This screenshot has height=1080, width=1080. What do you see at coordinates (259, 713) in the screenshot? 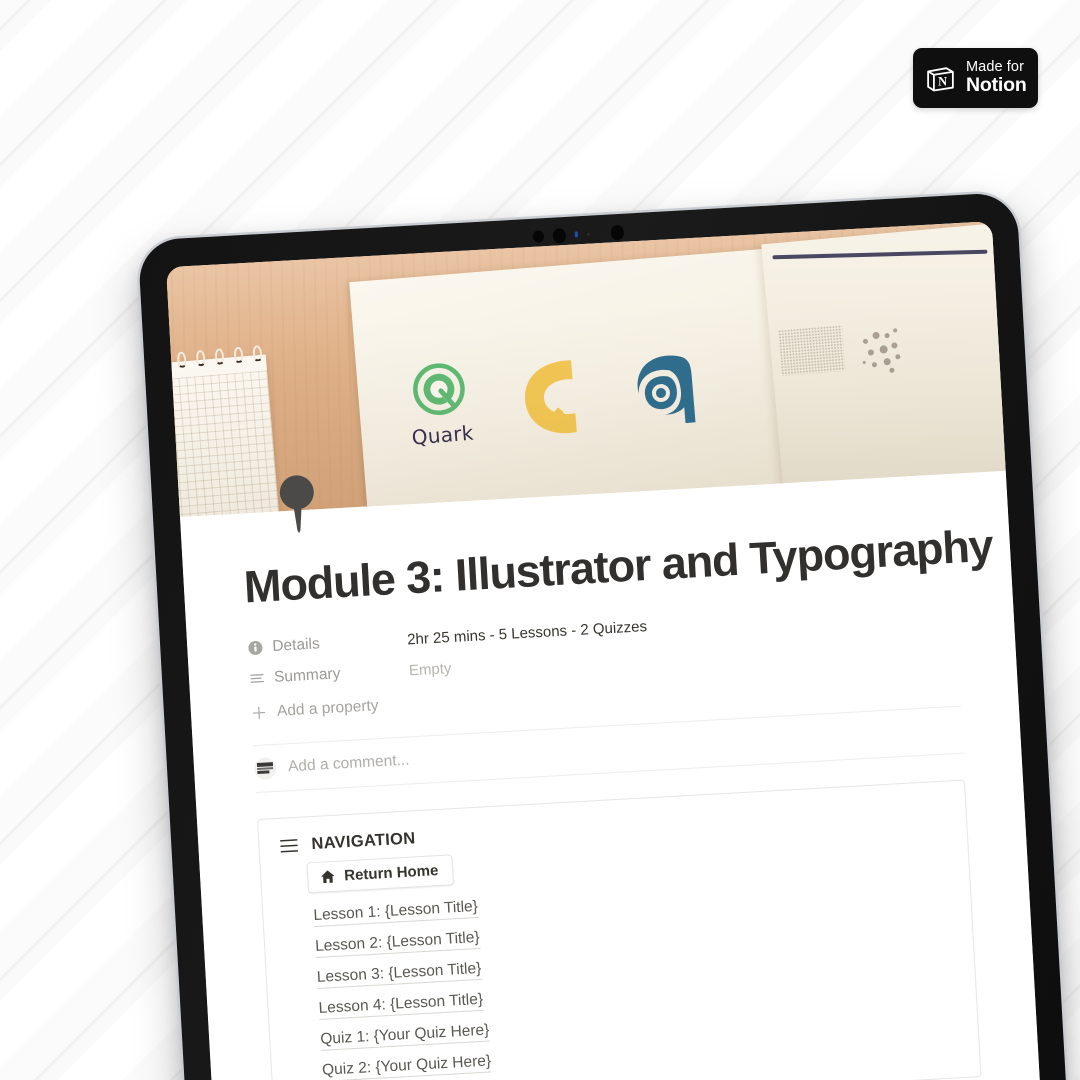
I see `plus-icon` at bounding box center [259, 713].